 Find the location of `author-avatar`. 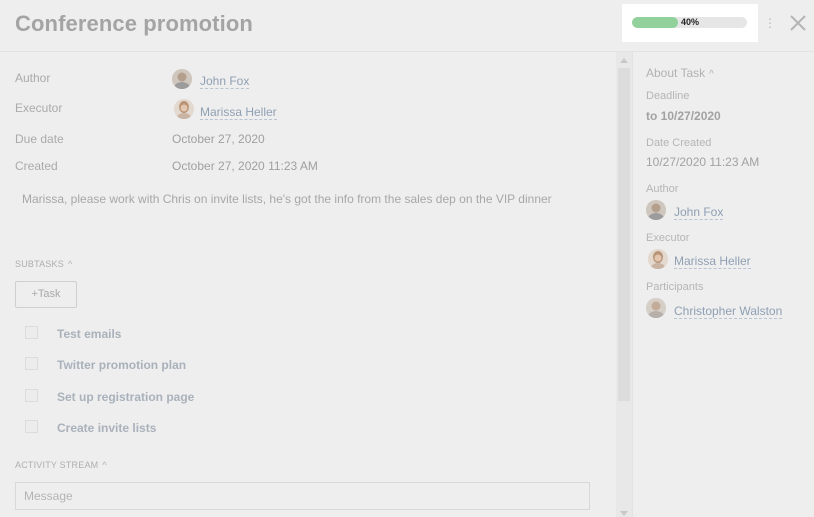

author-avatar is located at coordinates (182, 79).